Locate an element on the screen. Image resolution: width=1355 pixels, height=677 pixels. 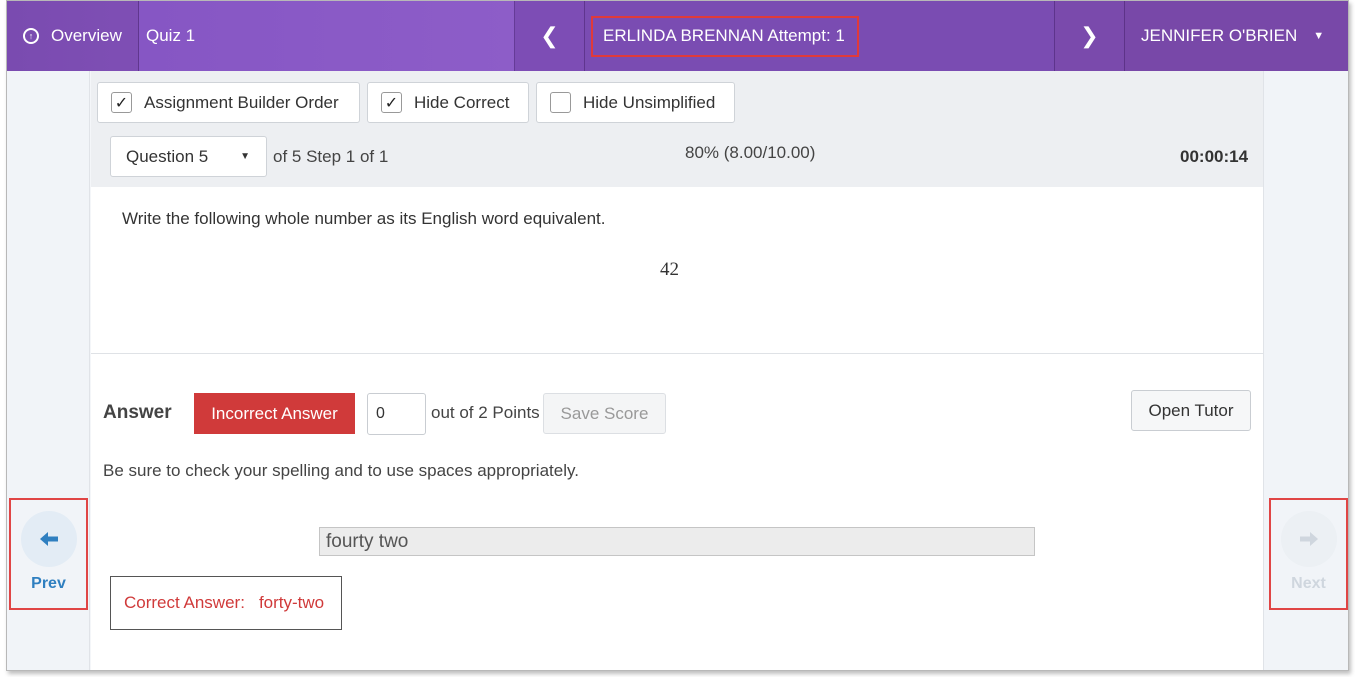
prev-label: Prev is located at coordinates (48, 583).